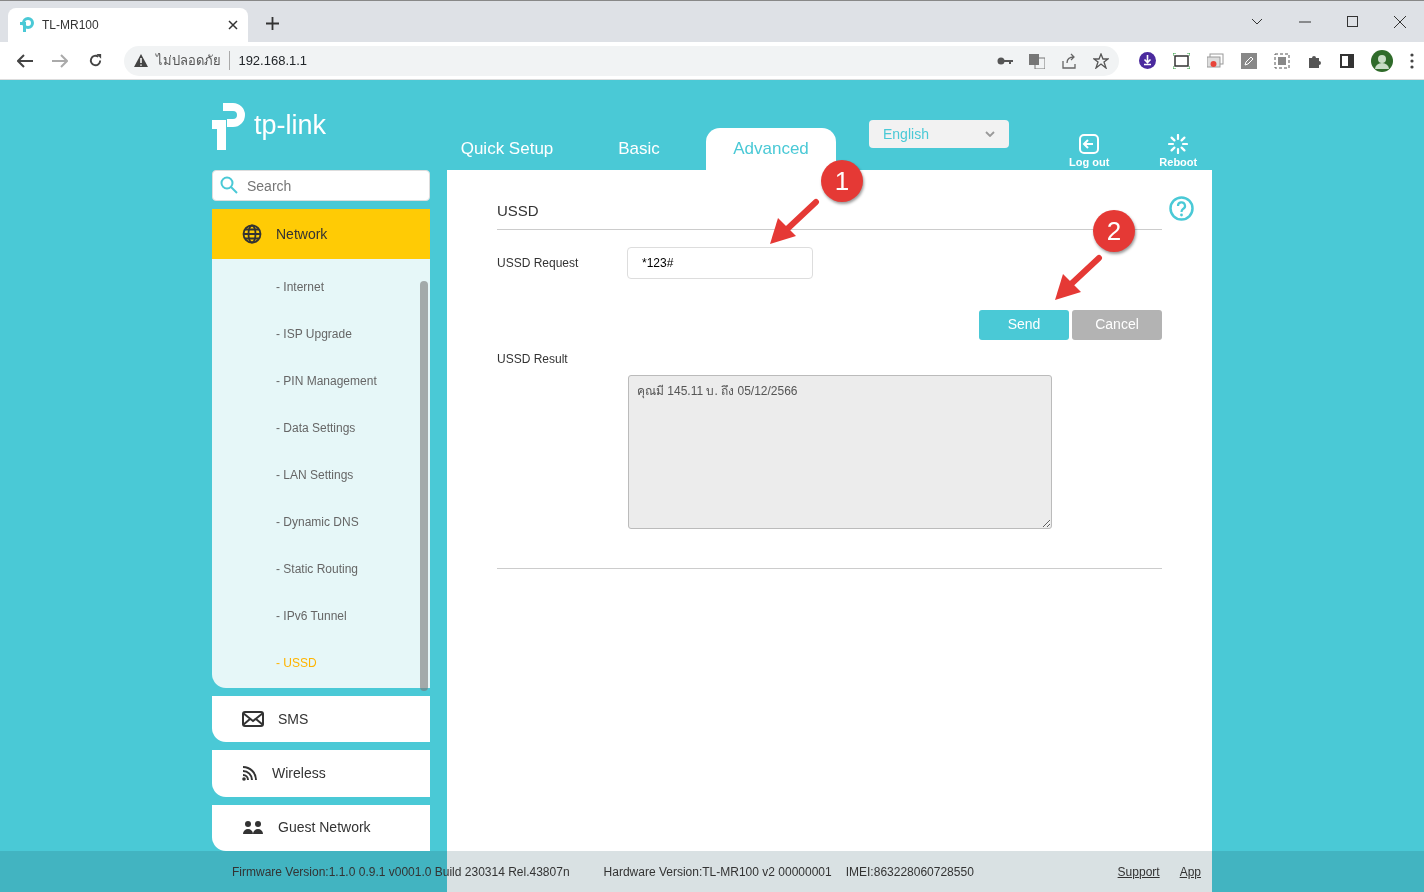 The width and height of the screenshot is (1424, 892). Describe the element at coordinates (621, 60) in the screenshot. I see `address-bar: ไม่ปลอดภัย 192.168.1.1` at that location.